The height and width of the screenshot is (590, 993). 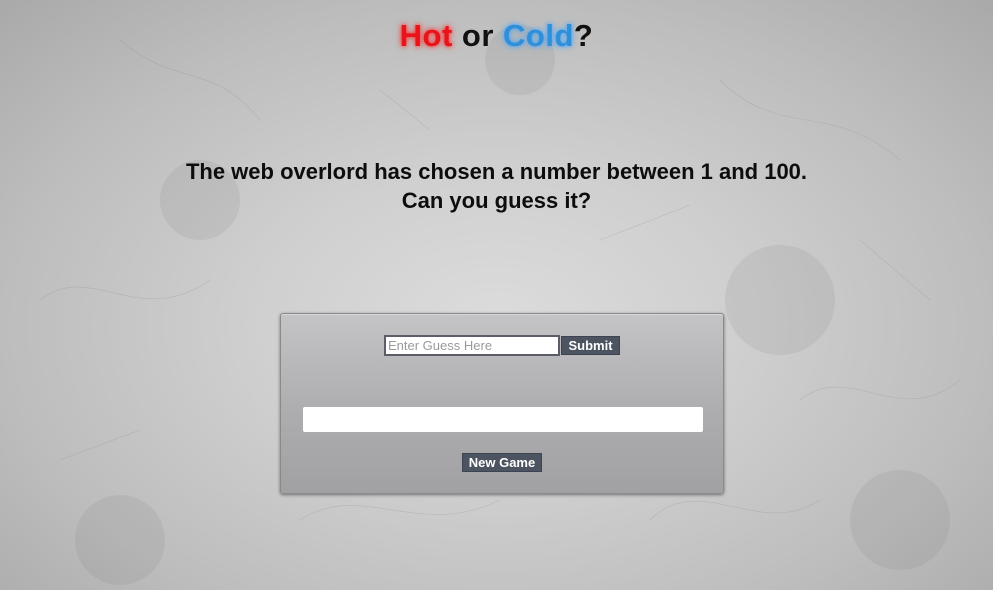 I want to click on new-game-button: New Game, so click(x=502, y=462).